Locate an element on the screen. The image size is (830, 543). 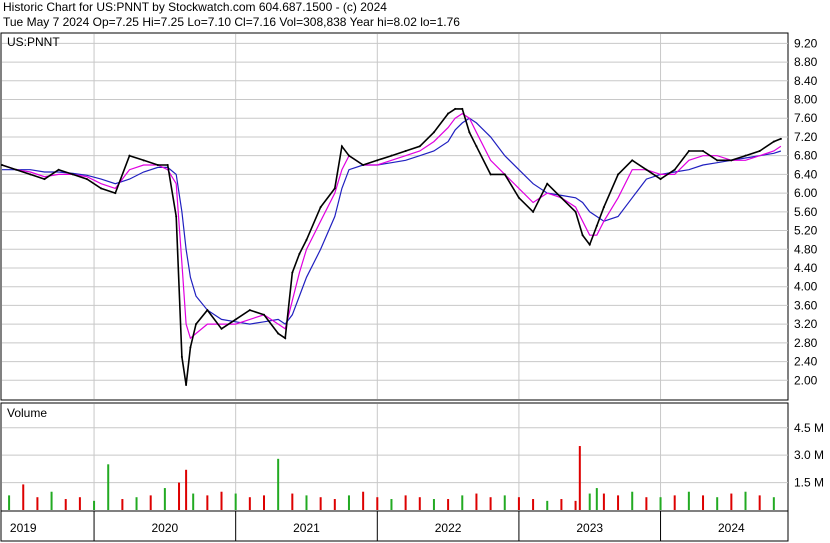
price-tick-label: 2.40 is located at coordinates (806, 362).